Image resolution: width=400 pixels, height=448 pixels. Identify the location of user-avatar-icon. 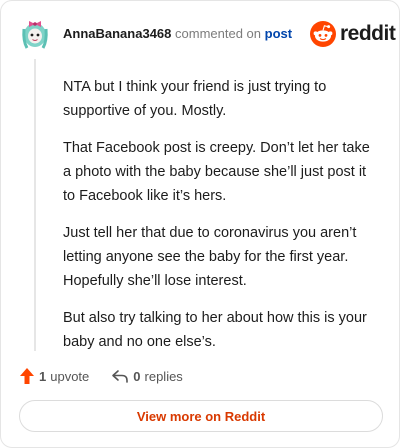
(35, 33).